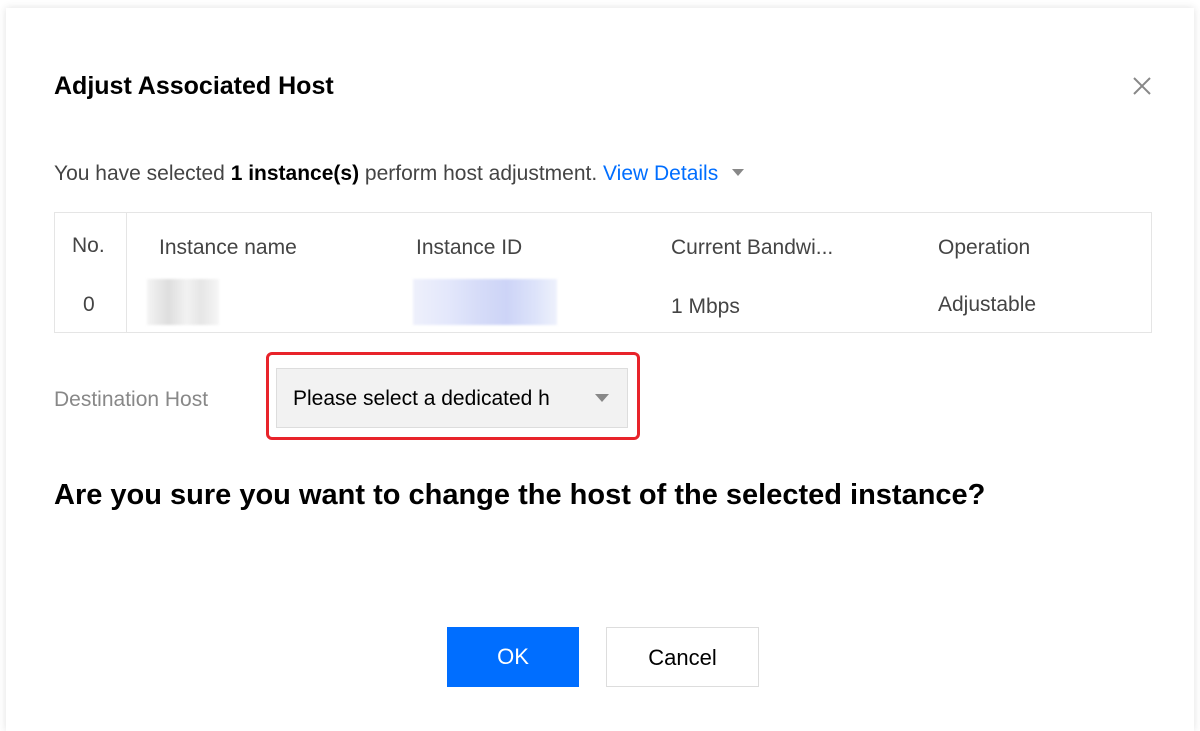 The height and width of the screenshot is (731, 1200). I want to click on selected-count: 1 instance(s), so click(295, 173).